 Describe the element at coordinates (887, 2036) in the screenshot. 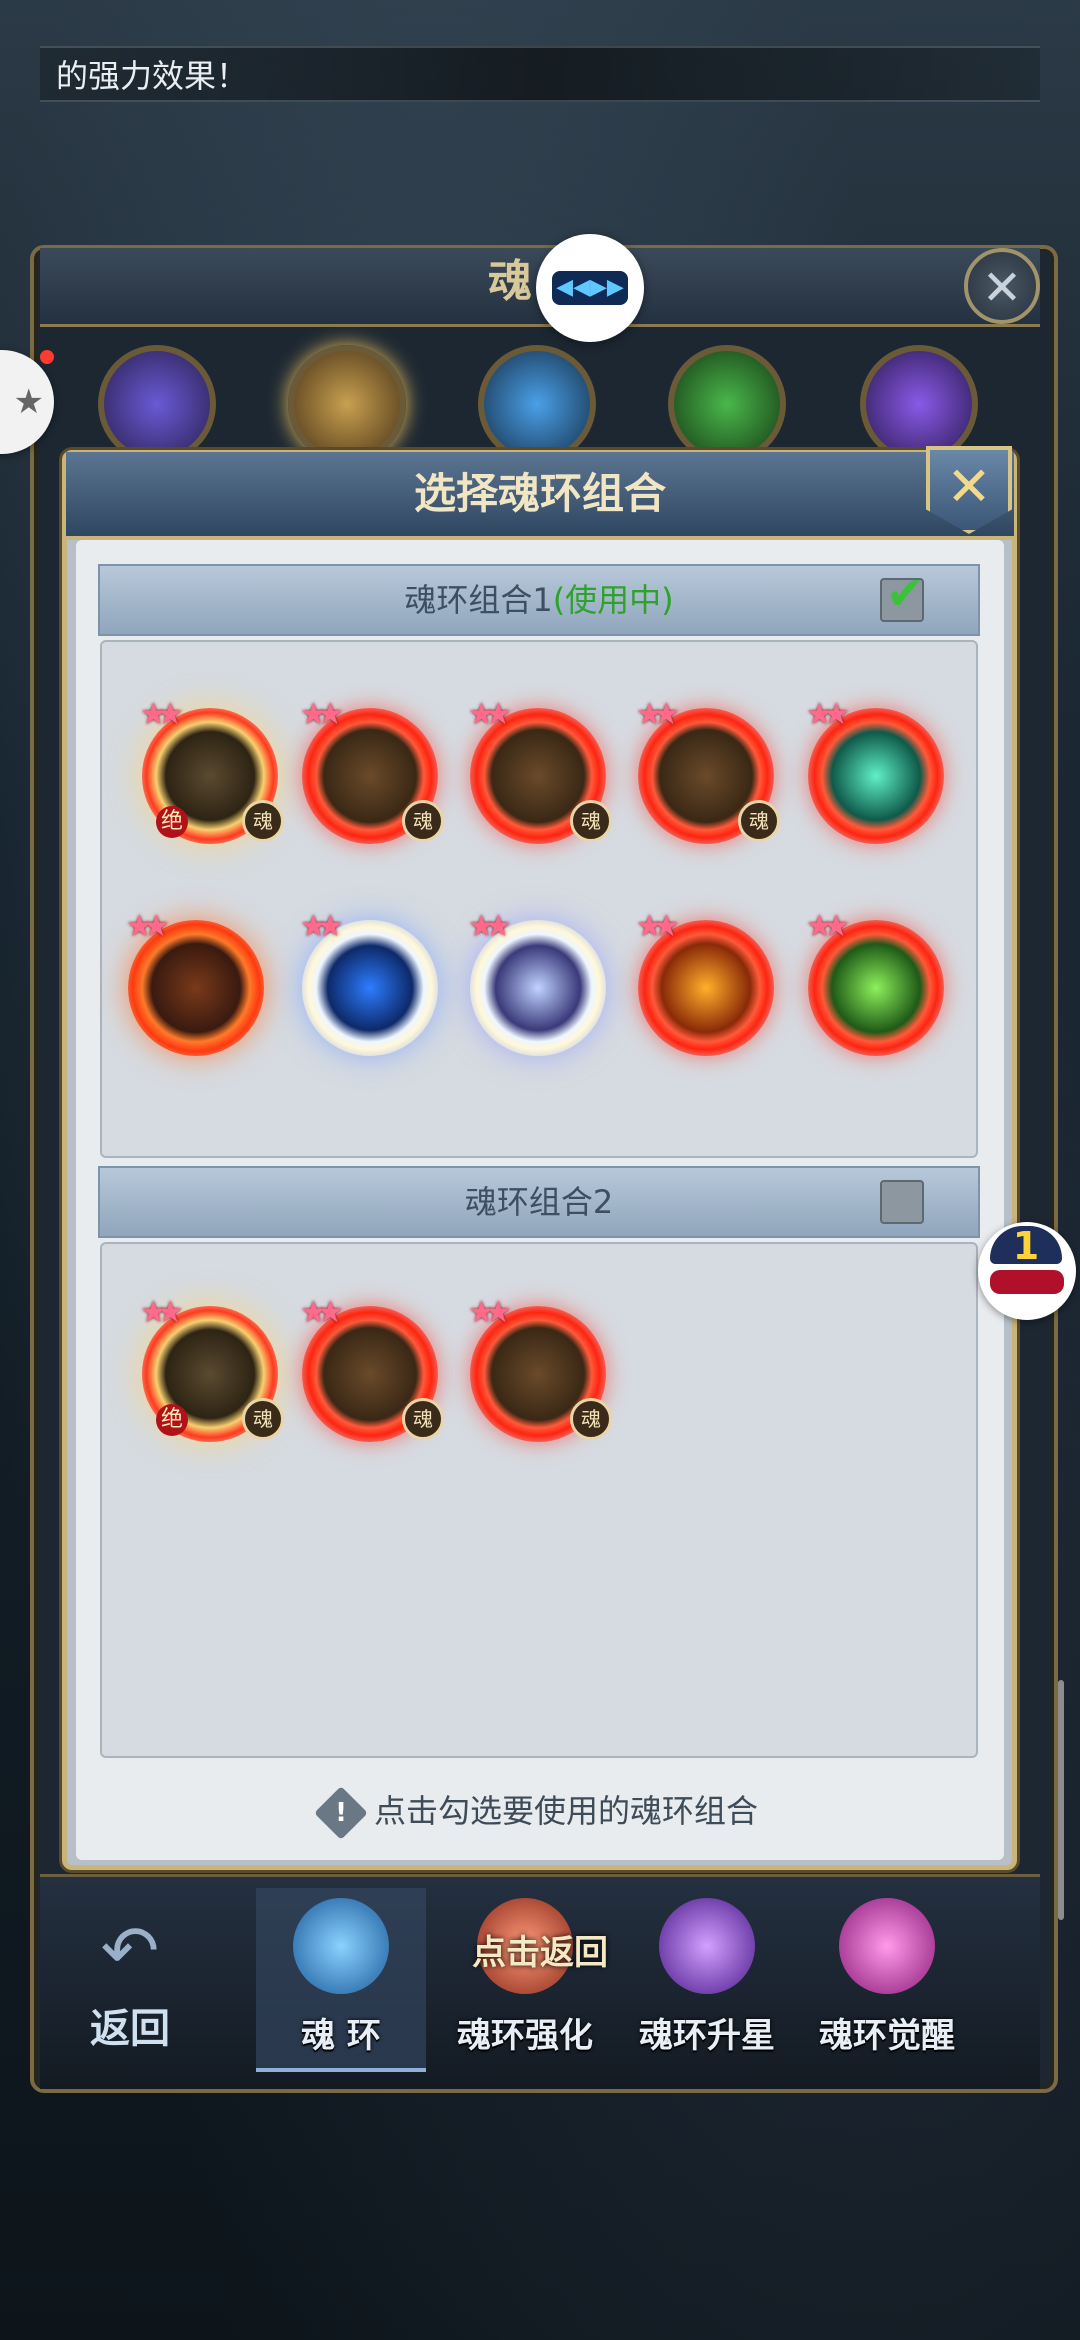

I see `tab-label: 魂环觉醒` at that location.